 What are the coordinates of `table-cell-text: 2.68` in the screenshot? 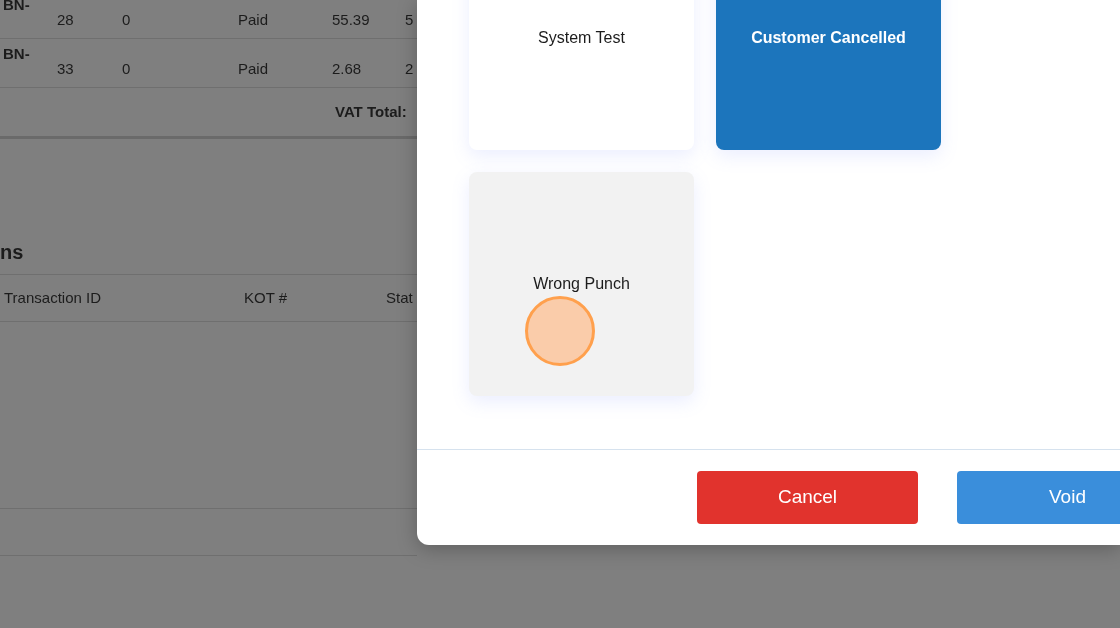 It's located at (347, 68).